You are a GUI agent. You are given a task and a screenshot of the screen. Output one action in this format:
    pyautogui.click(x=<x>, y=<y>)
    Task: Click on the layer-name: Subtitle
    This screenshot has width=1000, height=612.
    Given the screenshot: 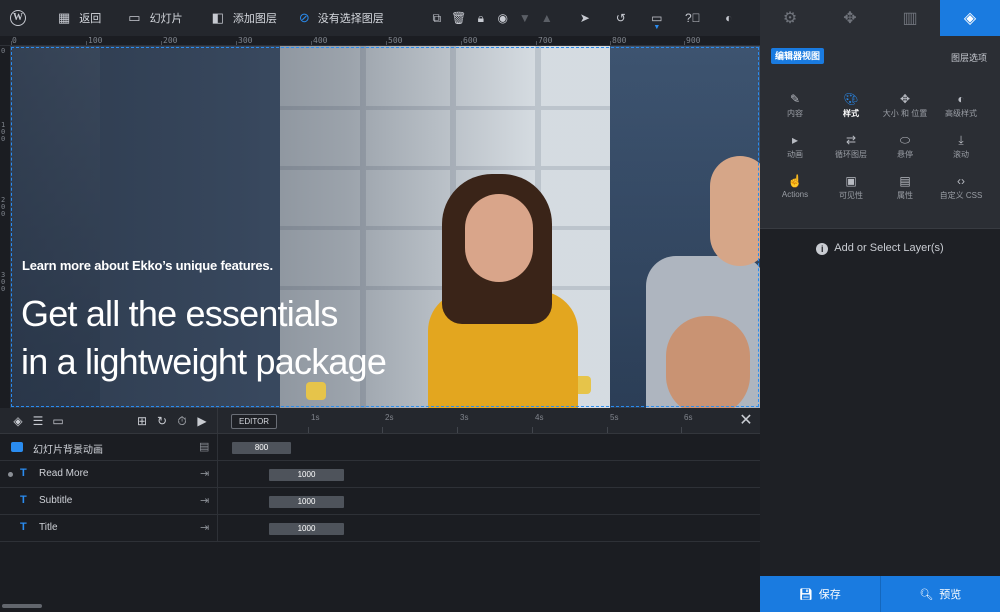 What is the action you would take?
    pyautogui.click(x=56, y=500)
    